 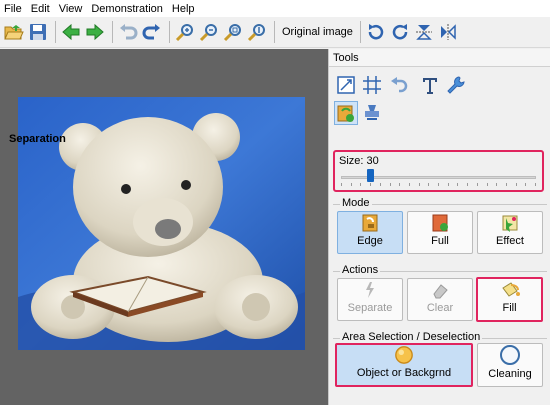 What do you see at coordinates (346, 85) in the screenshot?
I see `resize-icon` at bounding box center [346, 85].